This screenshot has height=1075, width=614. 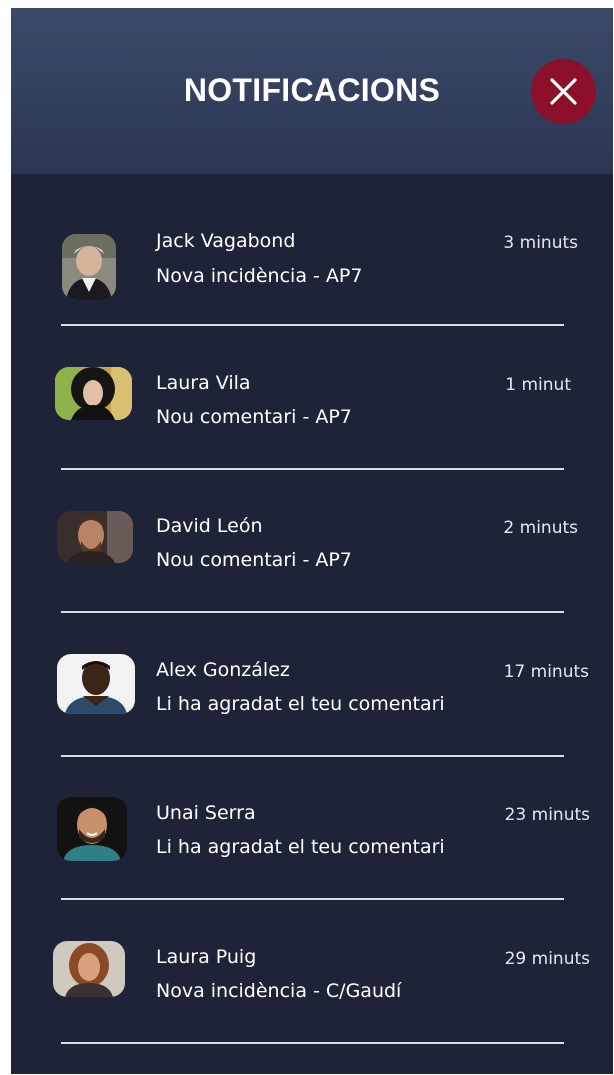 What do you see at coordinates (546, 671) in the screenshot?
I see `notification-time: 17 minuts` at bounding box center [546, 671].